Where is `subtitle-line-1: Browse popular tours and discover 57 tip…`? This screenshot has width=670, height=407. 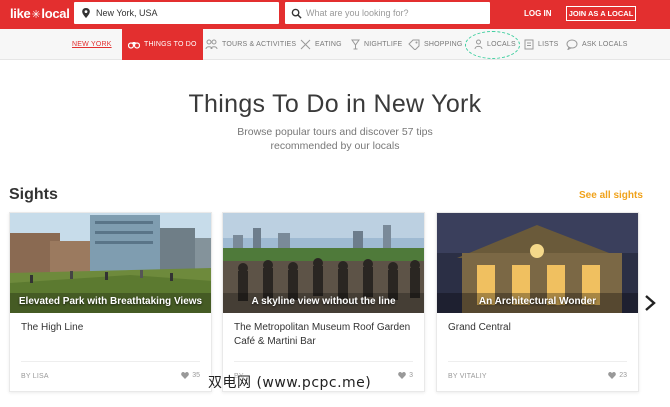
subtitle-line-1: Browse popular tours and discover 57 tip… is located at coordinates (335, 132).